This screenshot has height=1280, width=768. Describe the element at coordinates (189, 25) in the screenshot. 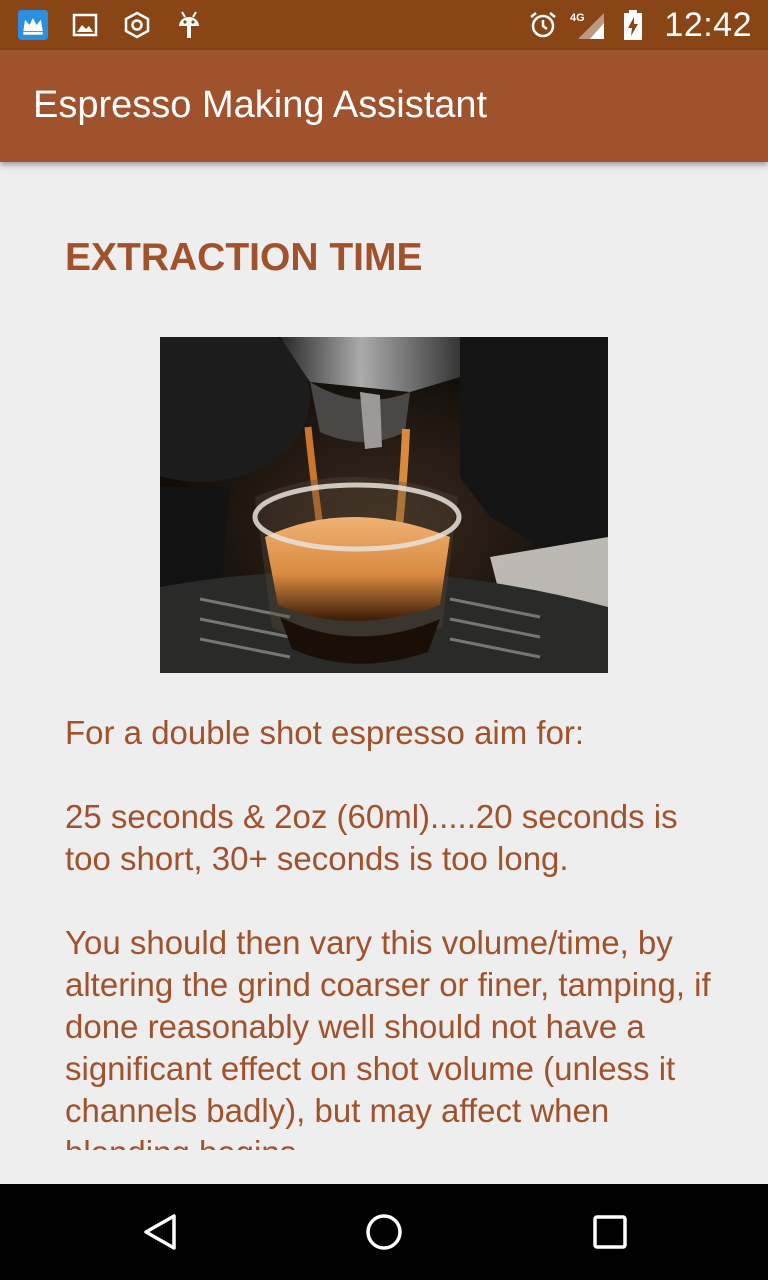

I see `android-debug-icon` at that location.